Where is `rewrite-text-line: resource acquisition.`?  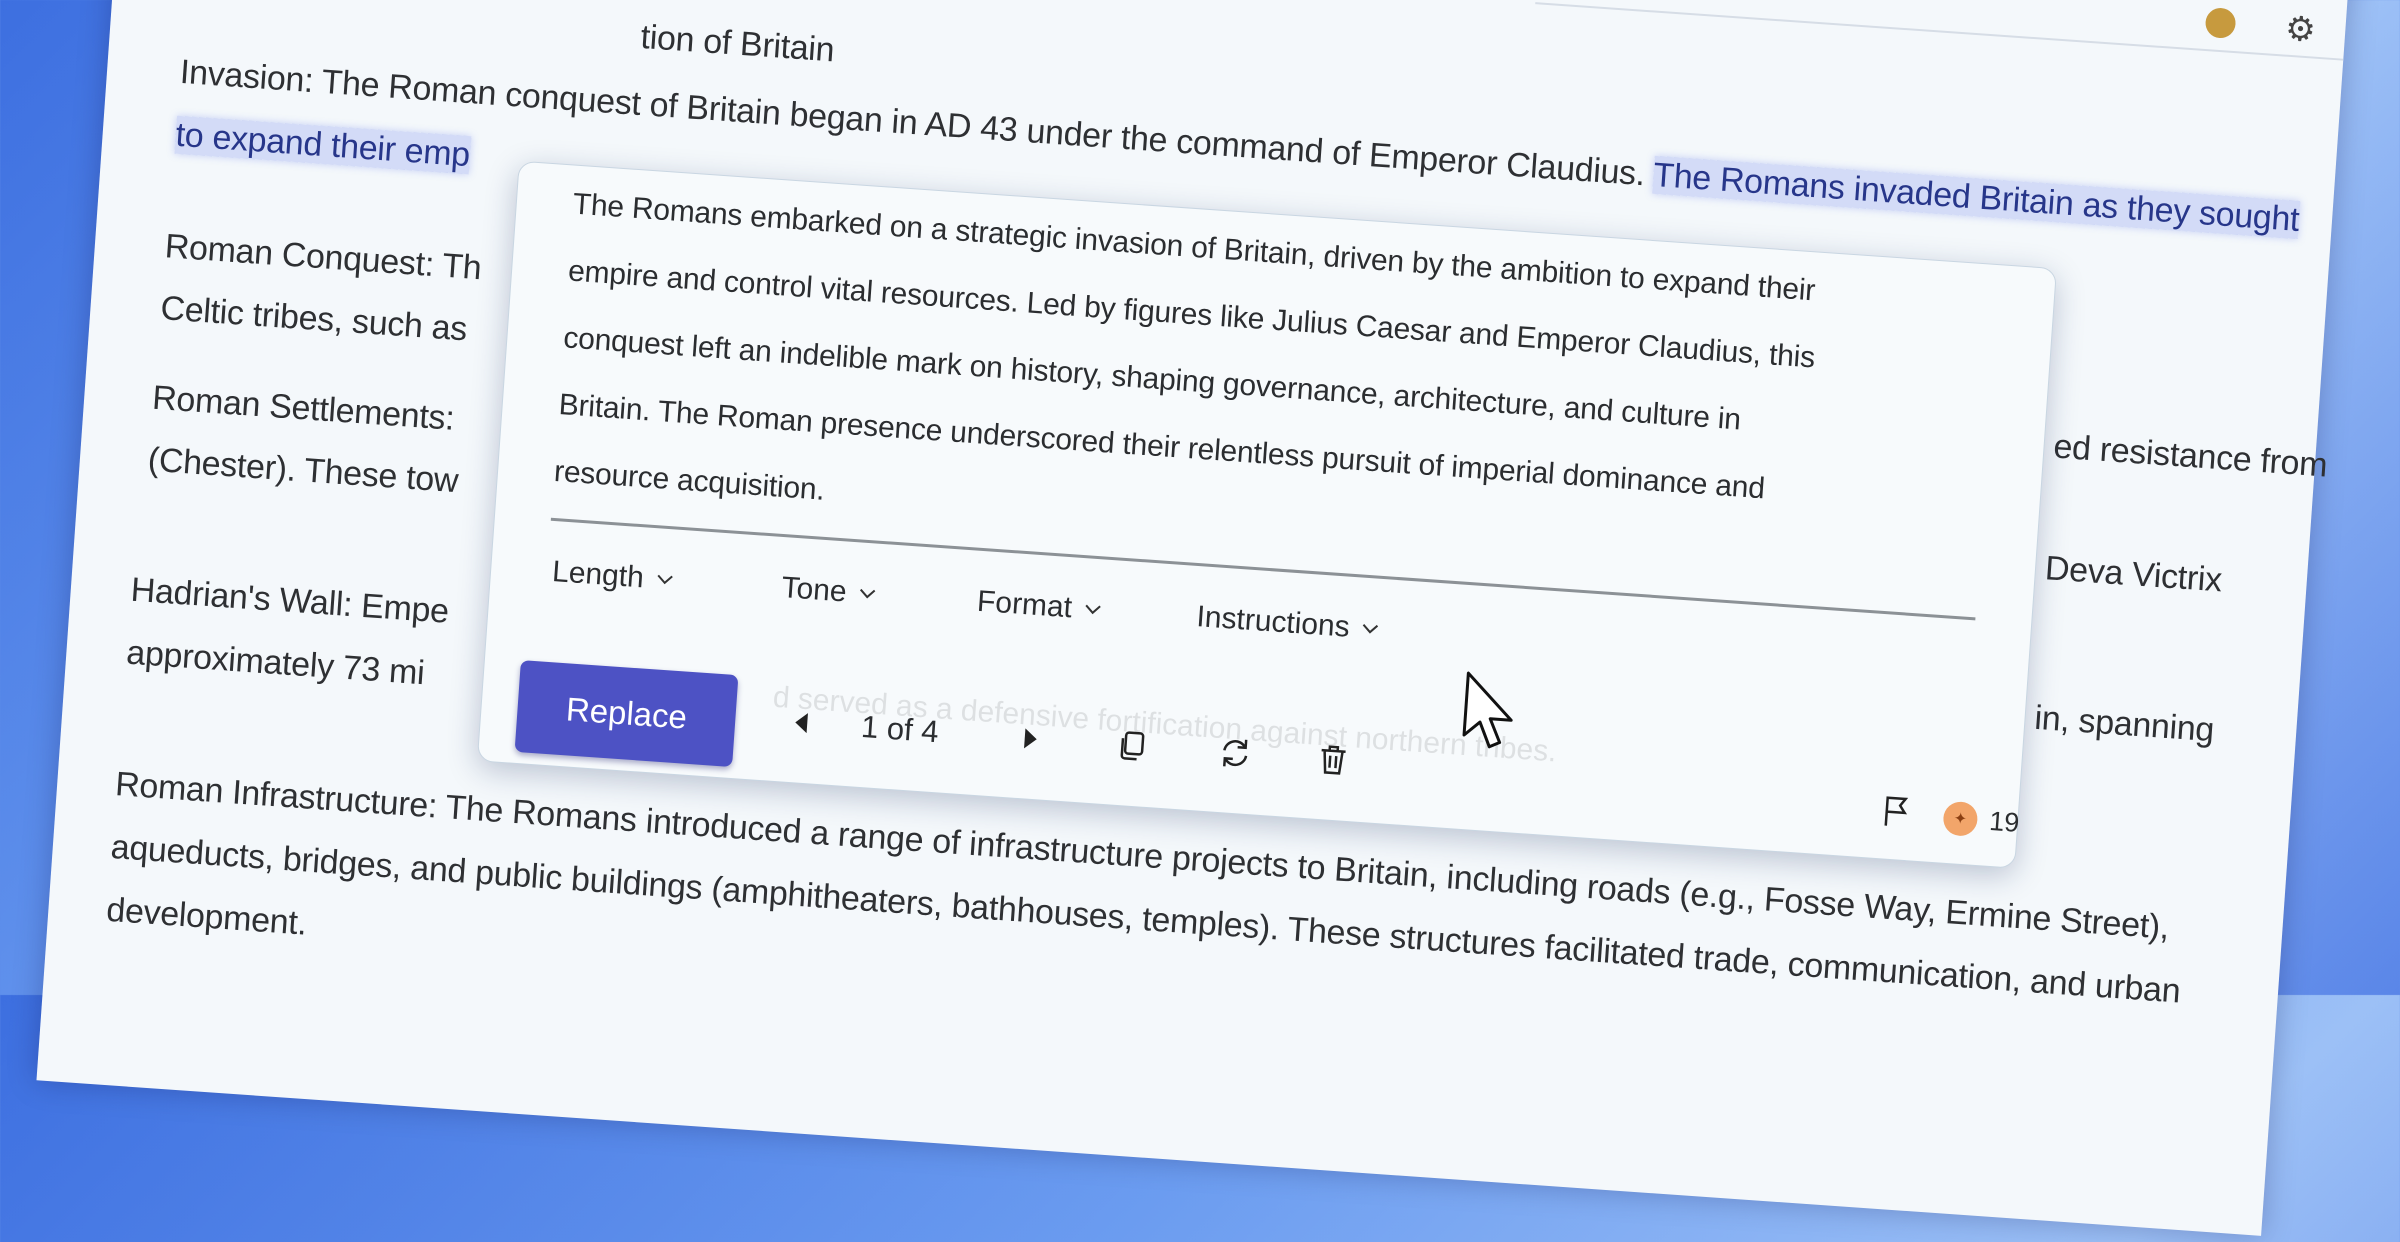
rewrite-text-line: resource acquisition. is located at coordinates (689, 480).